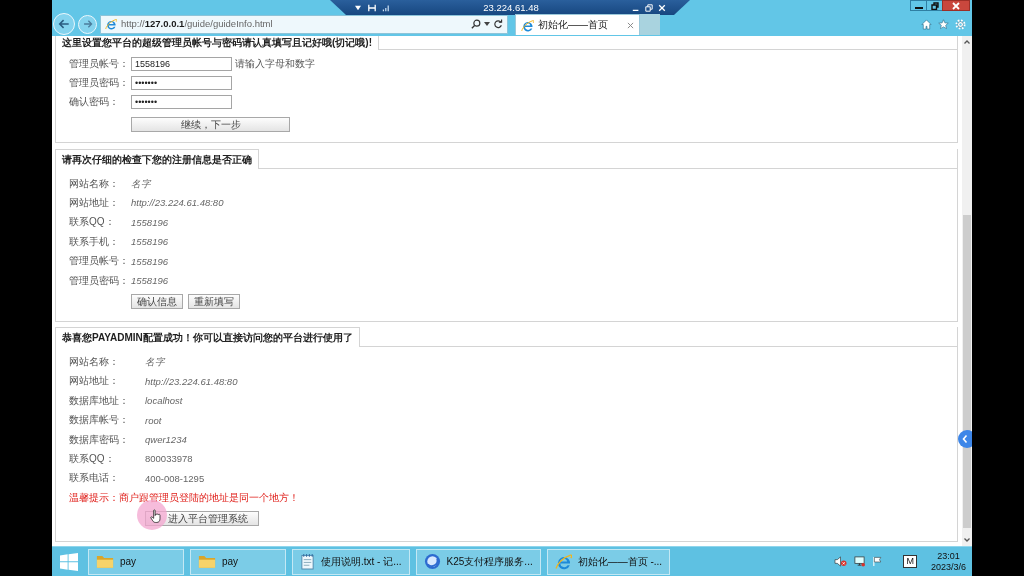 This screenshot has height=576, width=1024. What do you see at coordinates (372, 7) in the screenshot?
I see `connection-icon` at bounding box center [372, 7].